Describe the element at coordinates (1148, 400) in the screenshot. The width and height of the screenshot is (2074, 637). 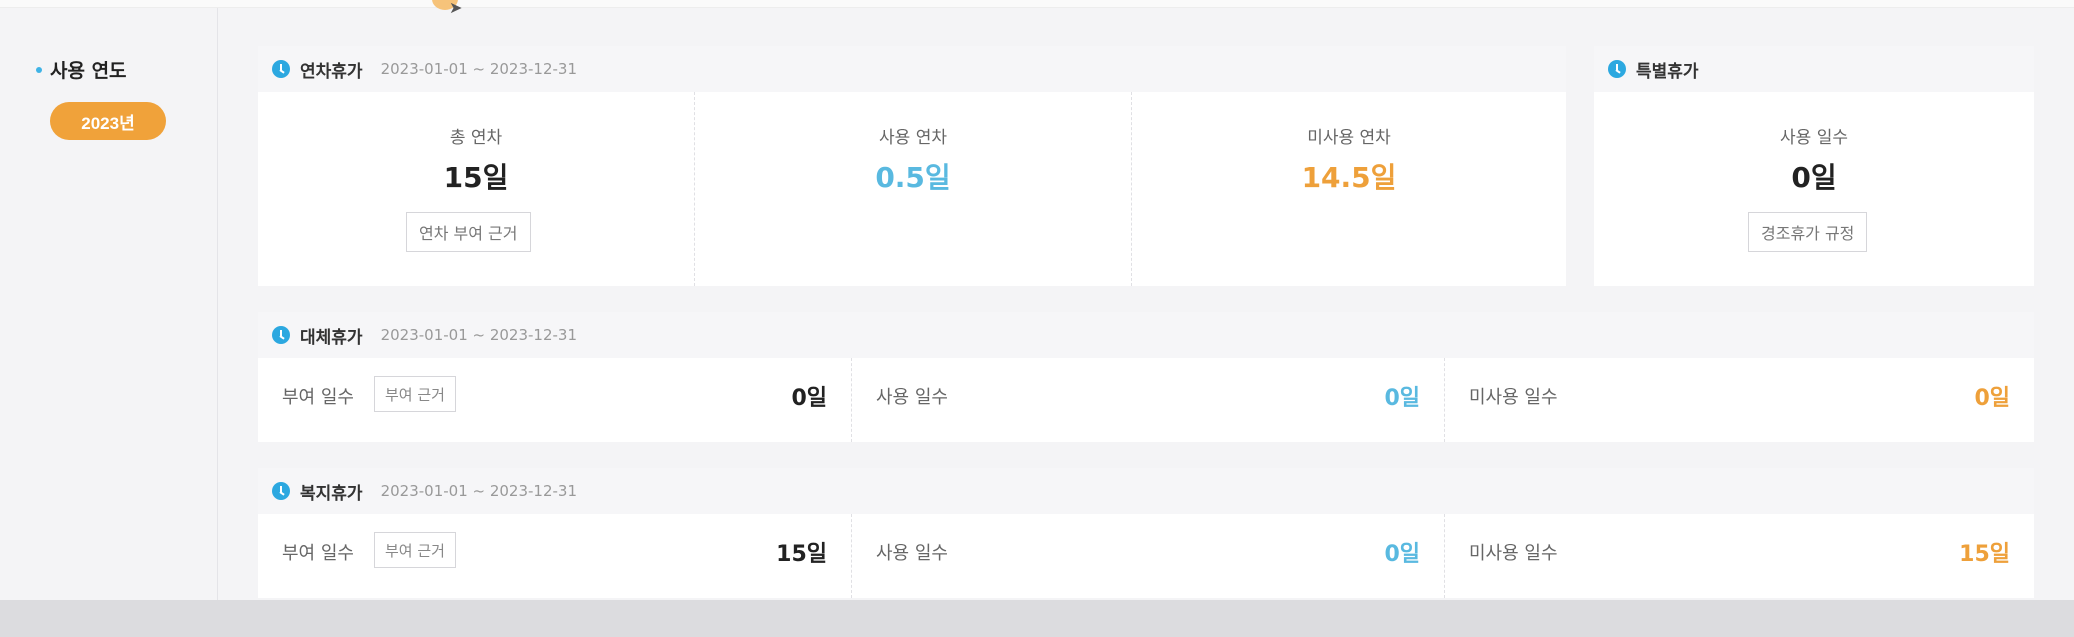
I see `substitute-used-cell: 사용 일수 0일` at that location.